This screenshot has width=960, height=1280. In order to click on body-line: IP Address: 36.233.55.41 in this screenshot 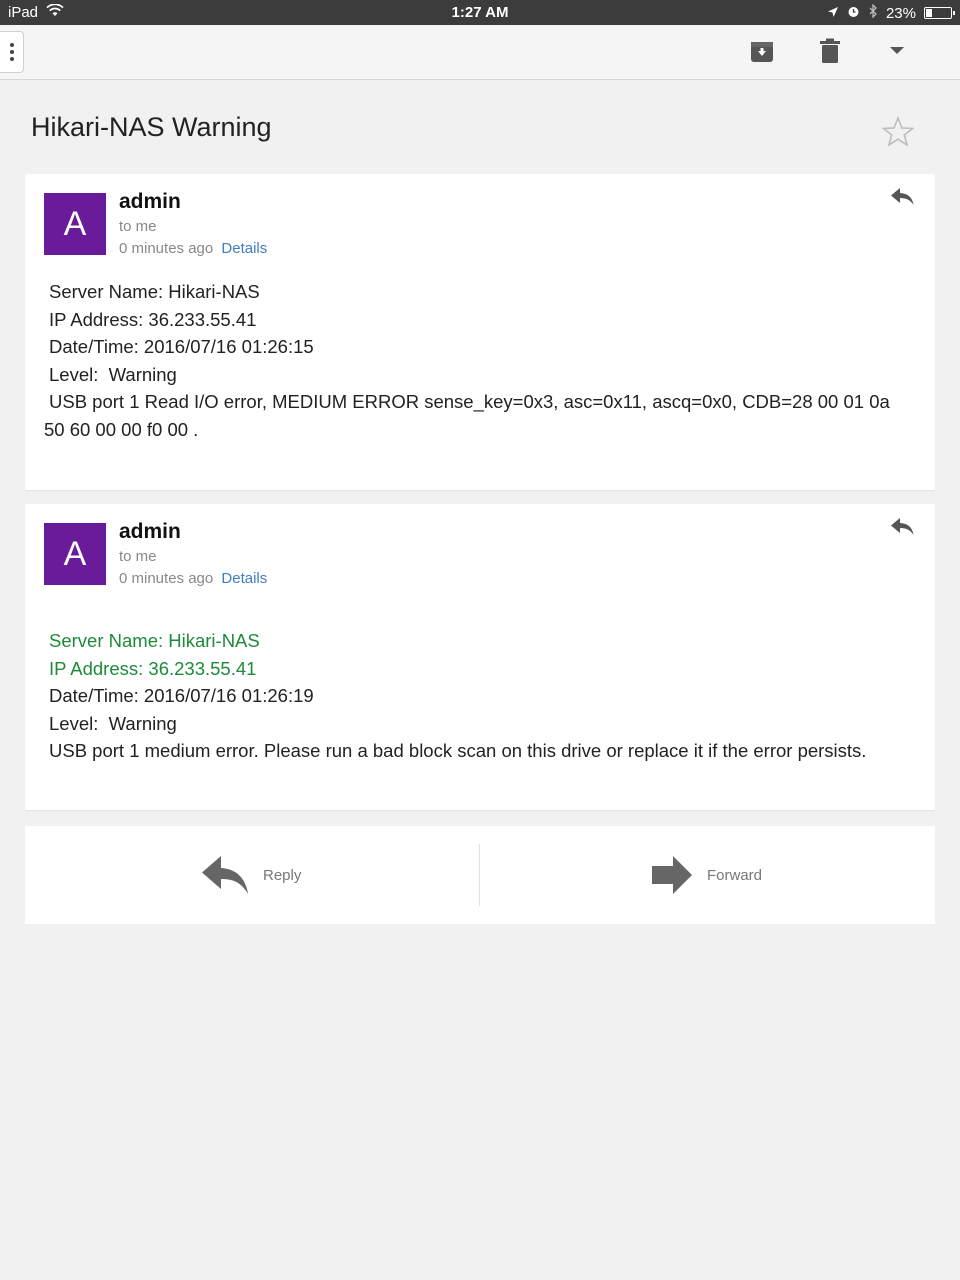, I will do `click(153, 319)`.